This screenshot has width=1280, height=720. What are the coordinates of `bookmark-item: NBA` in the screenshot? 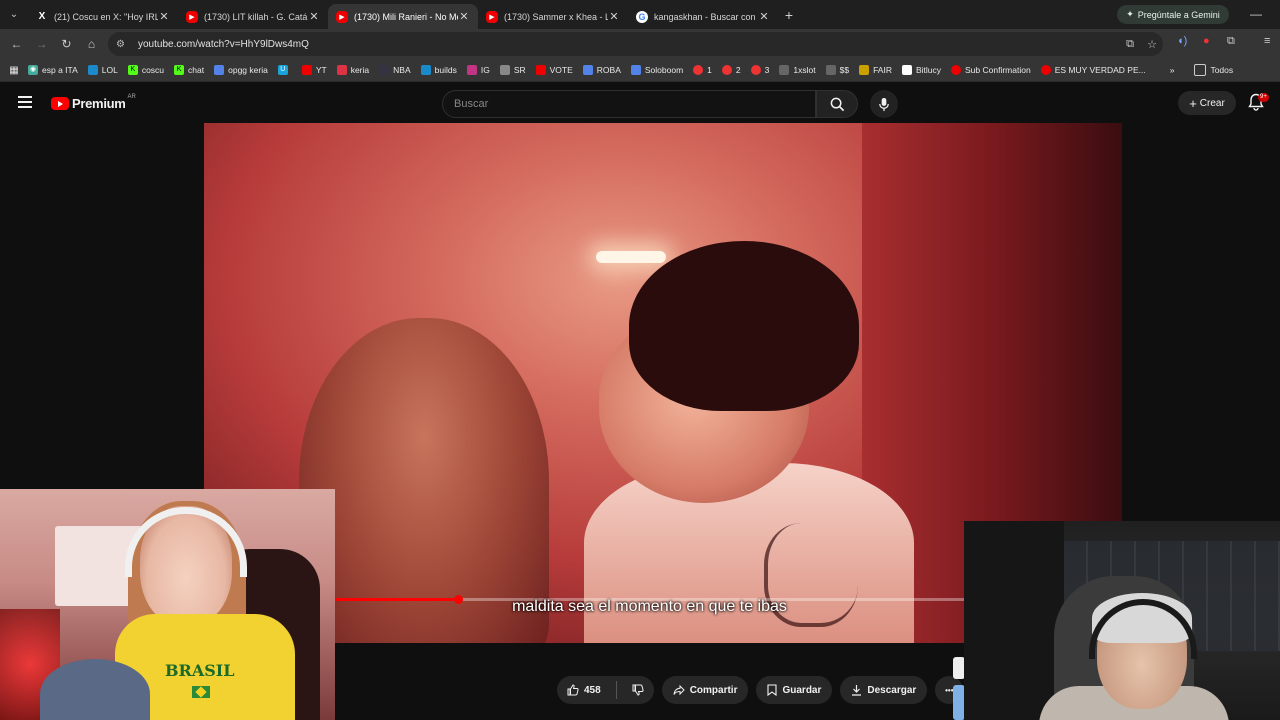 It's located at (395, 70).